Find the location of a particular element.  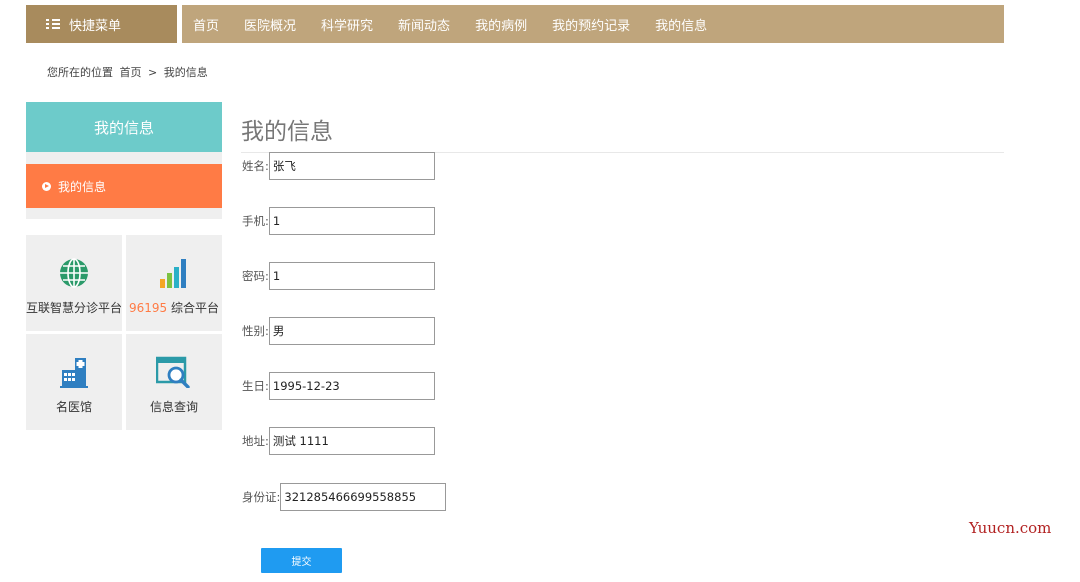

nav-item-hospital-overview: 医院概况 is located at coordinates (270, 24).